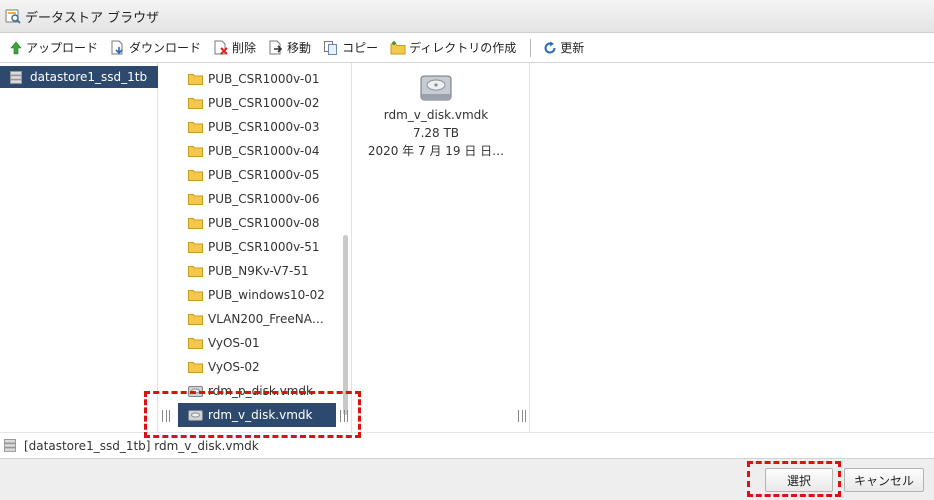  What do you see at coordinates (264, 127) in the screenshot?
I see `file-label: PUB_CSR1000v-03` at bounding box center [264, 127].